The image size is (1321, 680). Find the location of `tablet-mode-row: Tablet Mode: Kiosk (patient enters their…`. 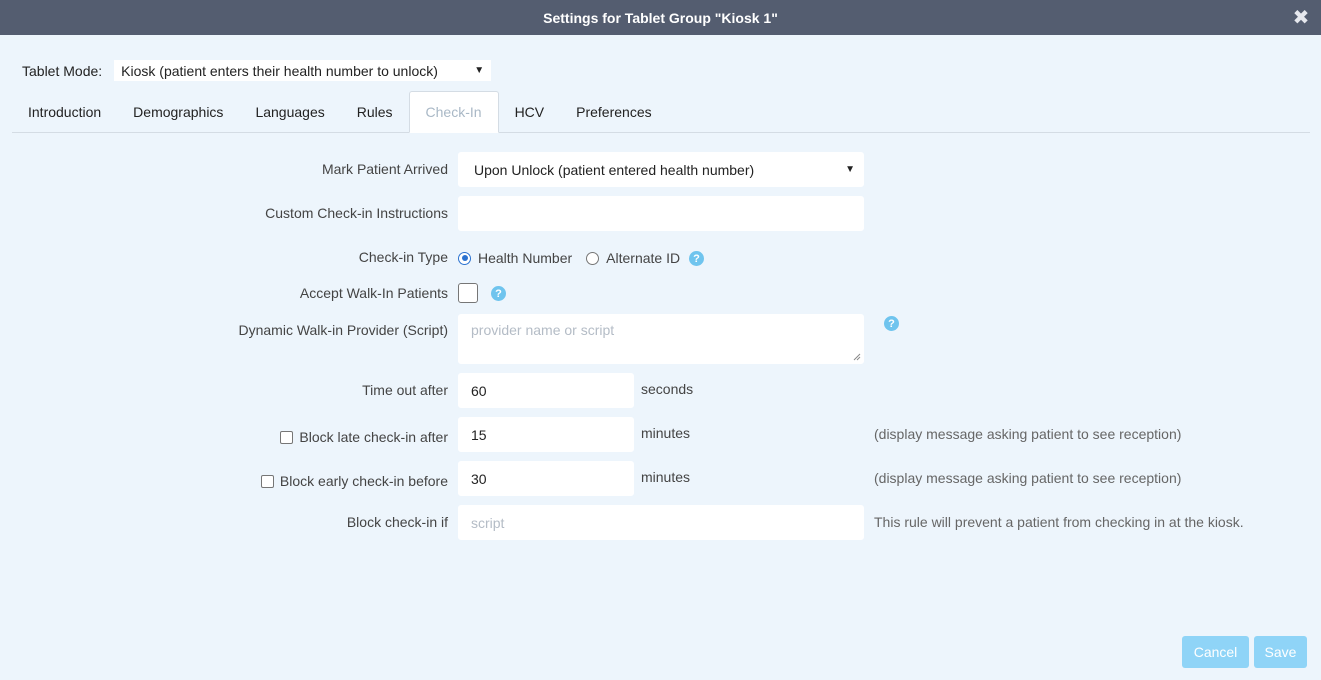

tablet-mode-row: Tablet Mode: Kiosk (patient enters their… is located at coordinates (257, 70).